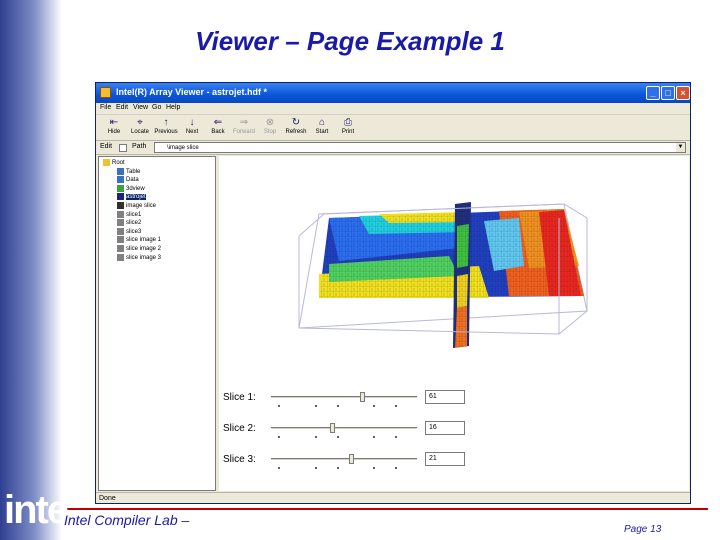 The image size is (720, 540). Describe the element at coordinates (683, 93) in the screenshot. I see `close-button: ×` at that location.